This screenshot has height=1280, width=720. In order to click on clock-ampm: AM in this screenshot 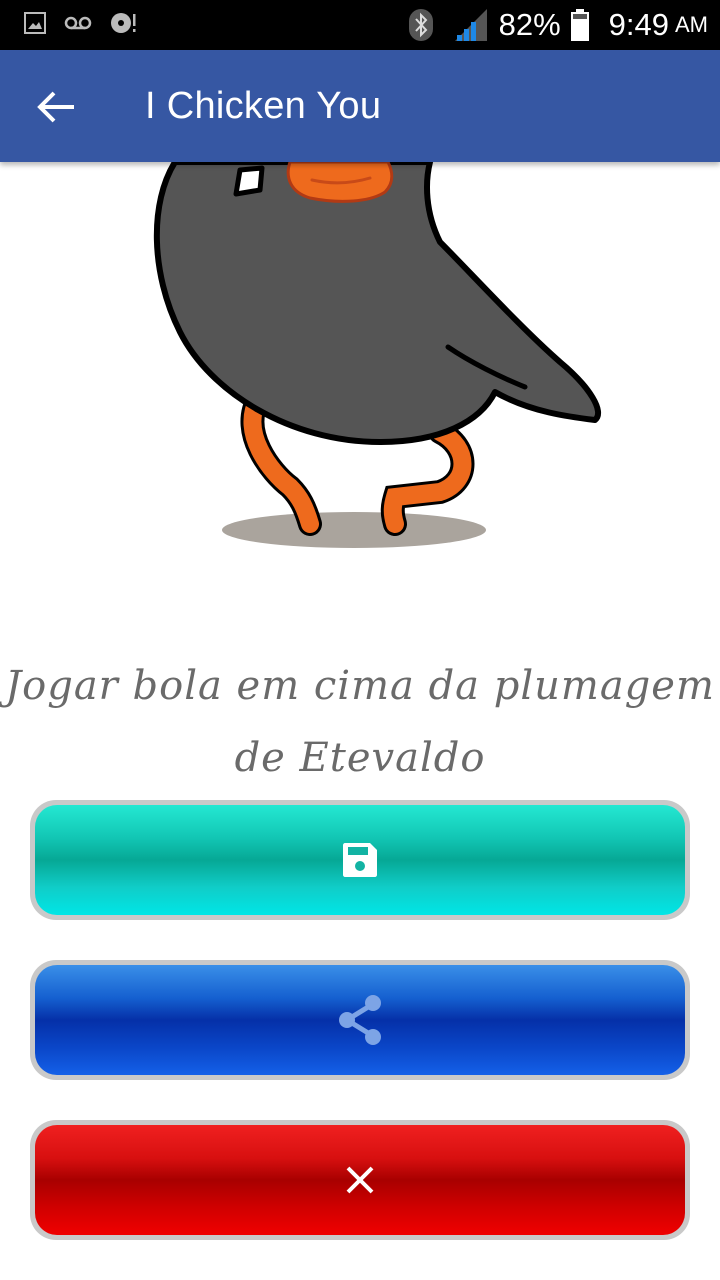, I will do `click(691, 24)`.